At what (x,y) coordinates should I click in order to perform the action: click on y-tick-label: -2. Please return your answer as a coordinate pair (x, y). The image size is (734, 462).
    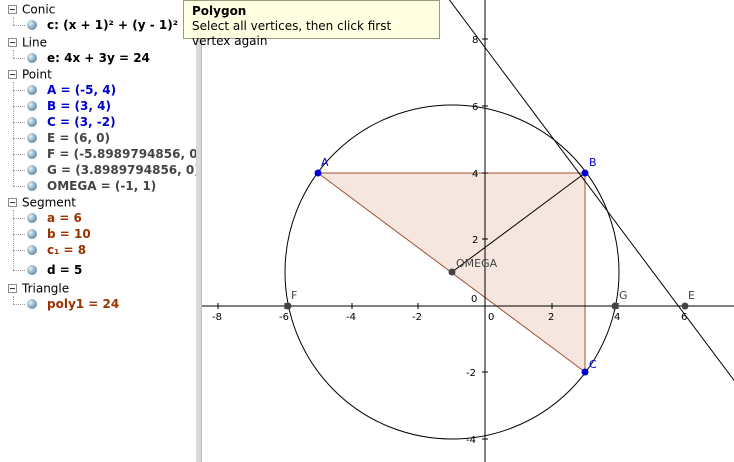
    Looking at the image, I should click on (471, 373).